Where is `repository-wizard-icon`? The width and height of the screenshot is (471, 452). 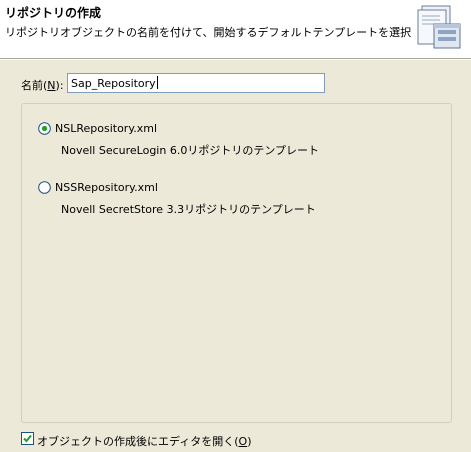 repository-wizard-icon is located at coordinates (439, 29).